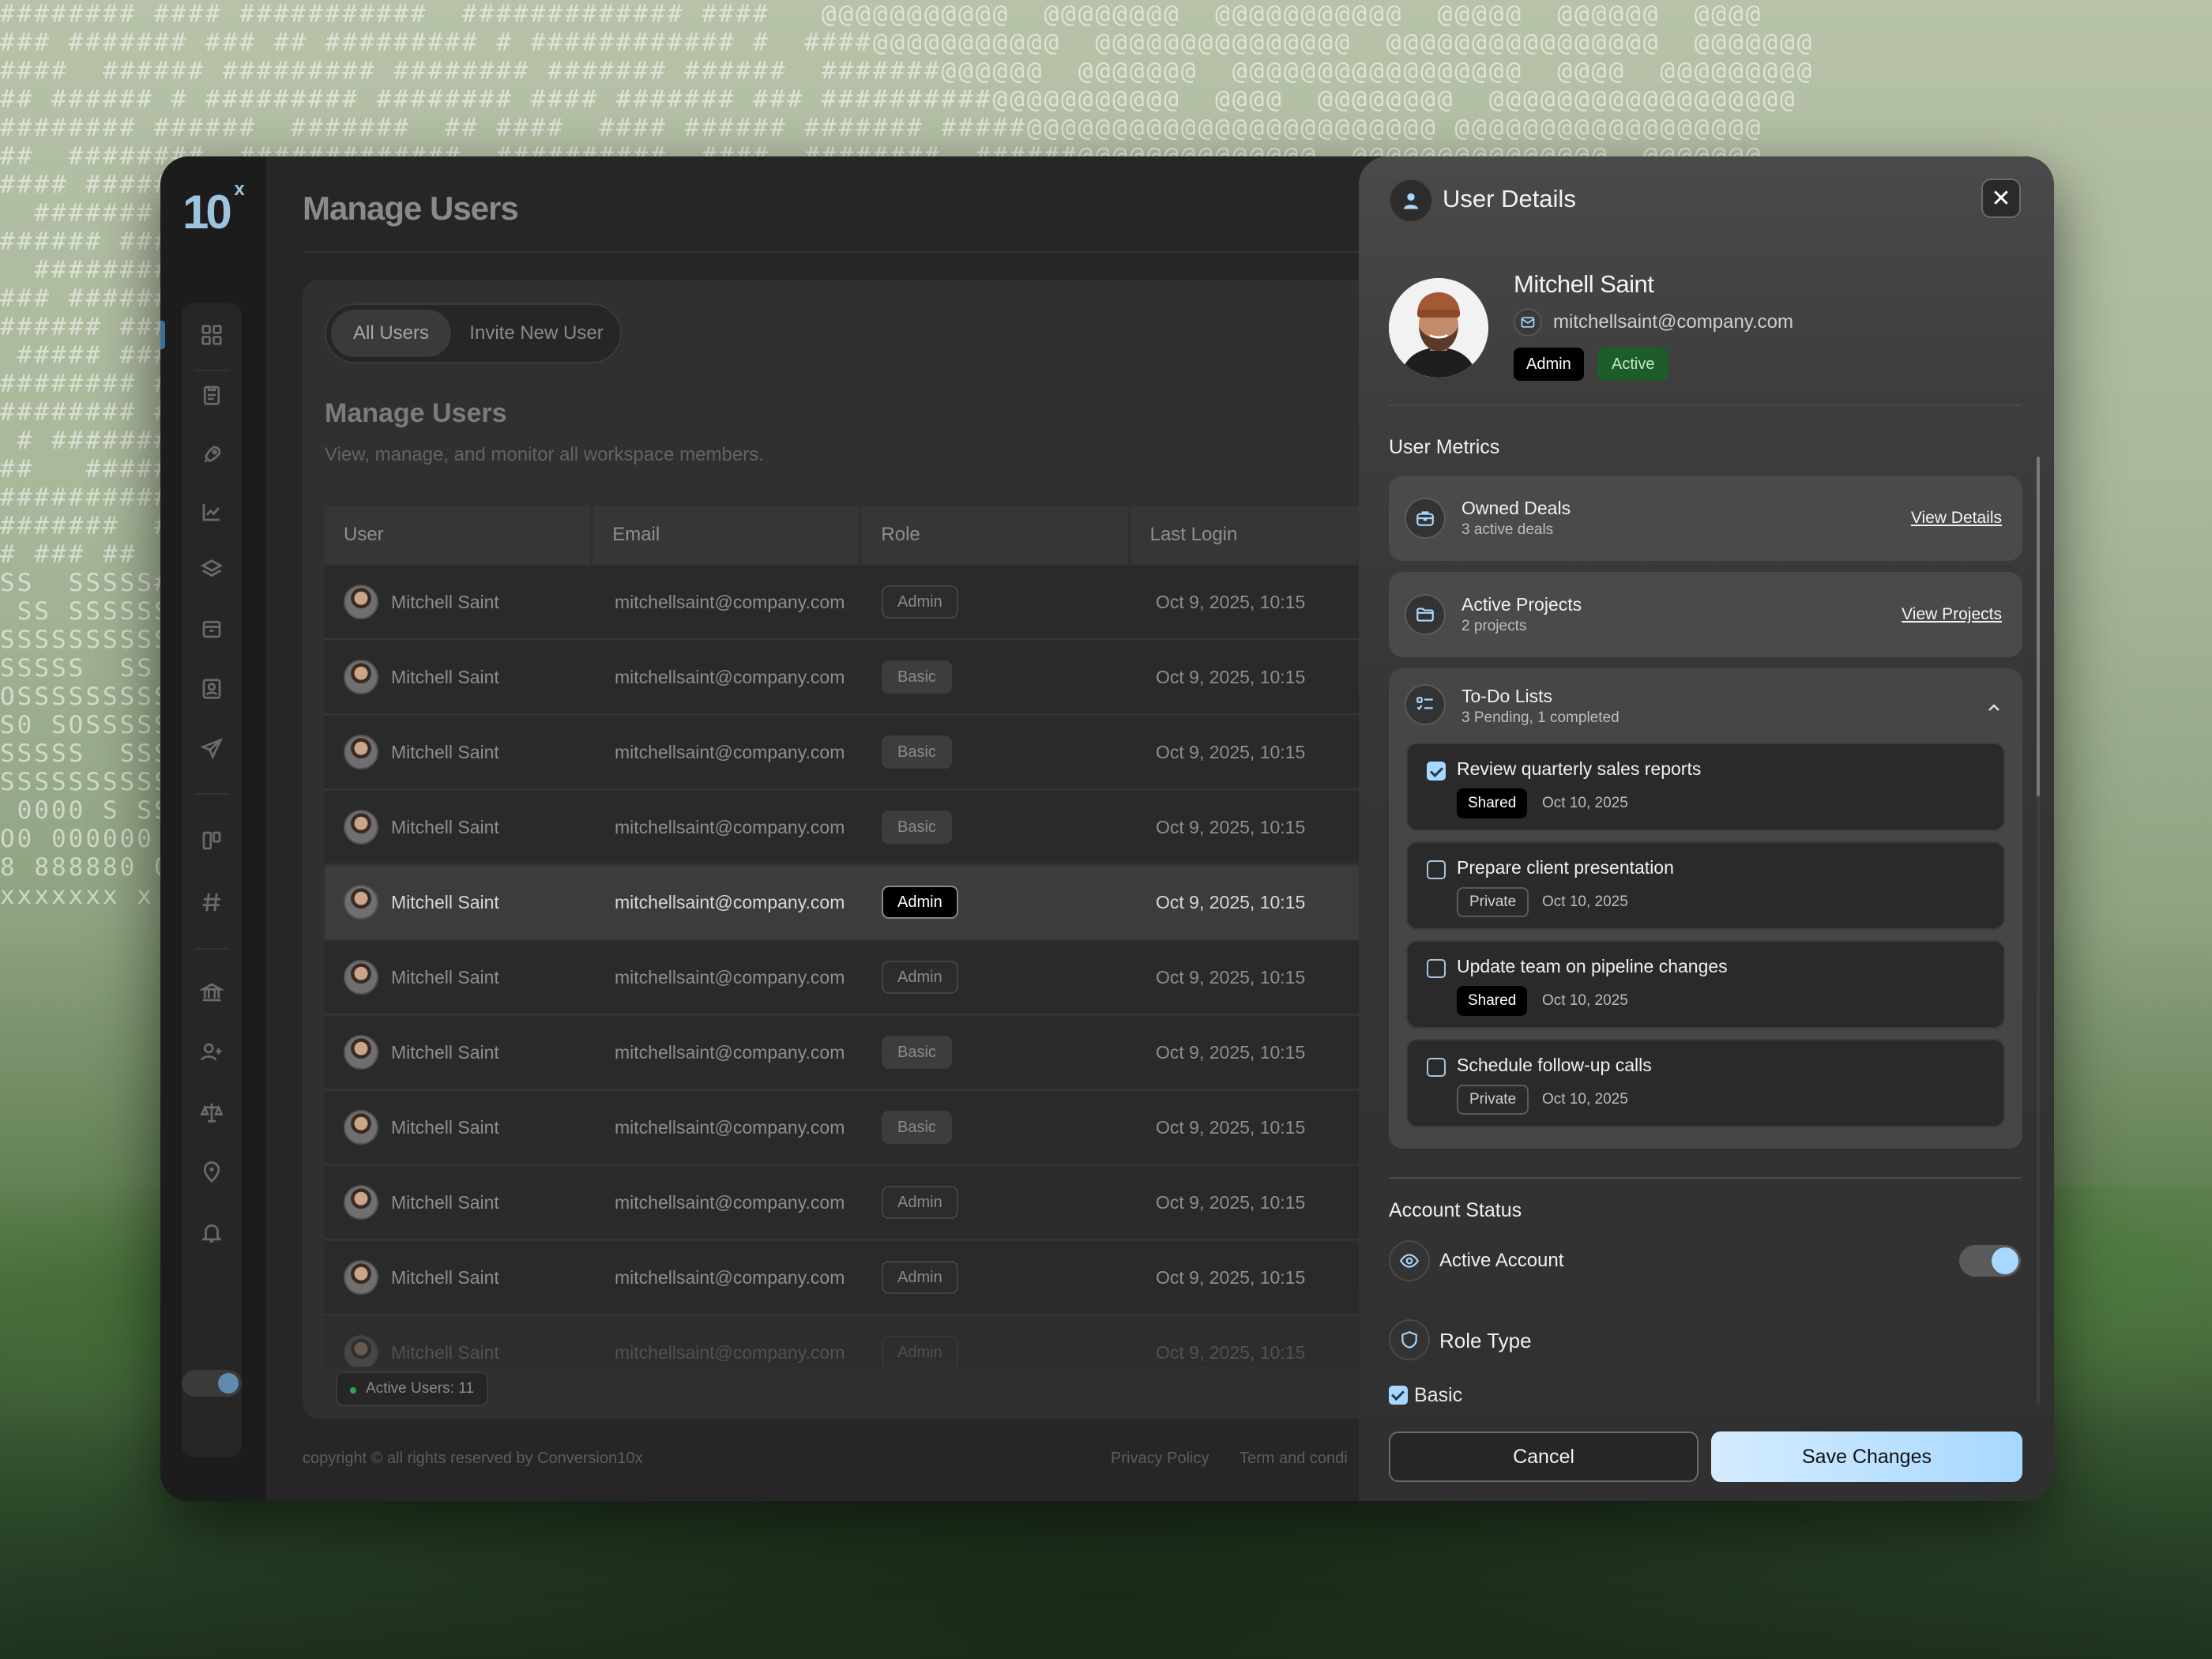 This screenshot has width=2212, height=1659. Describe the element at coordinates (1952, 615) in the screenshot. I see `view-projects-link: View Projects` at that location.